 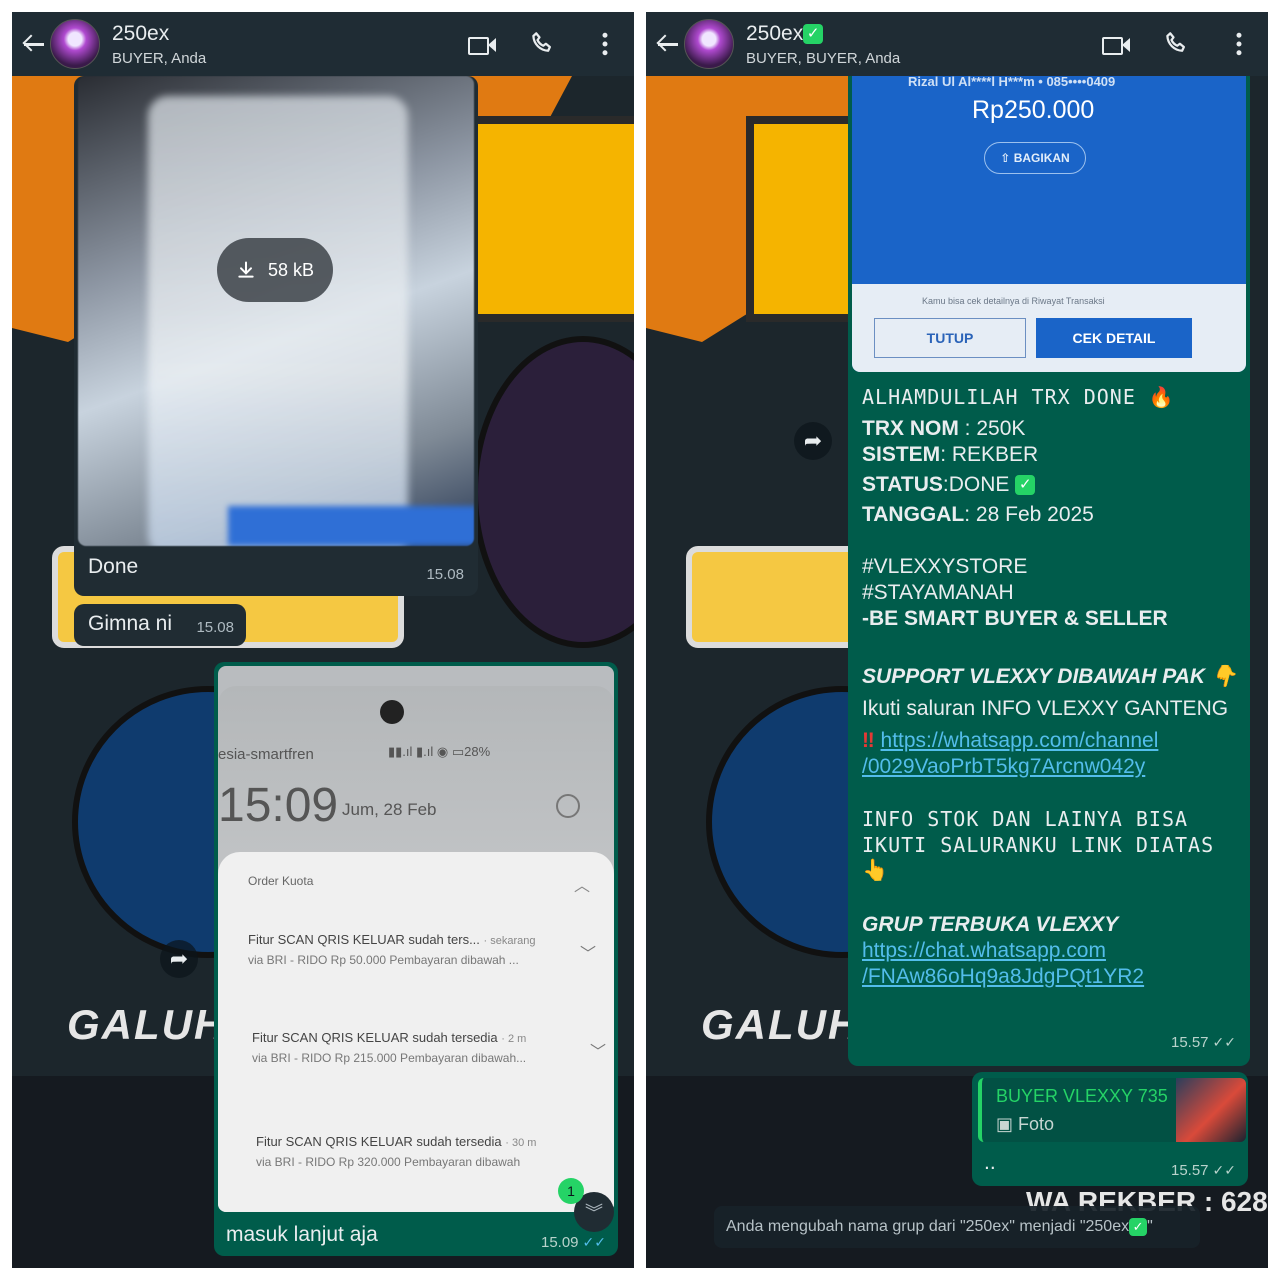 I want to click on quoted-type: Foto, so click(x=1036, y=1124).